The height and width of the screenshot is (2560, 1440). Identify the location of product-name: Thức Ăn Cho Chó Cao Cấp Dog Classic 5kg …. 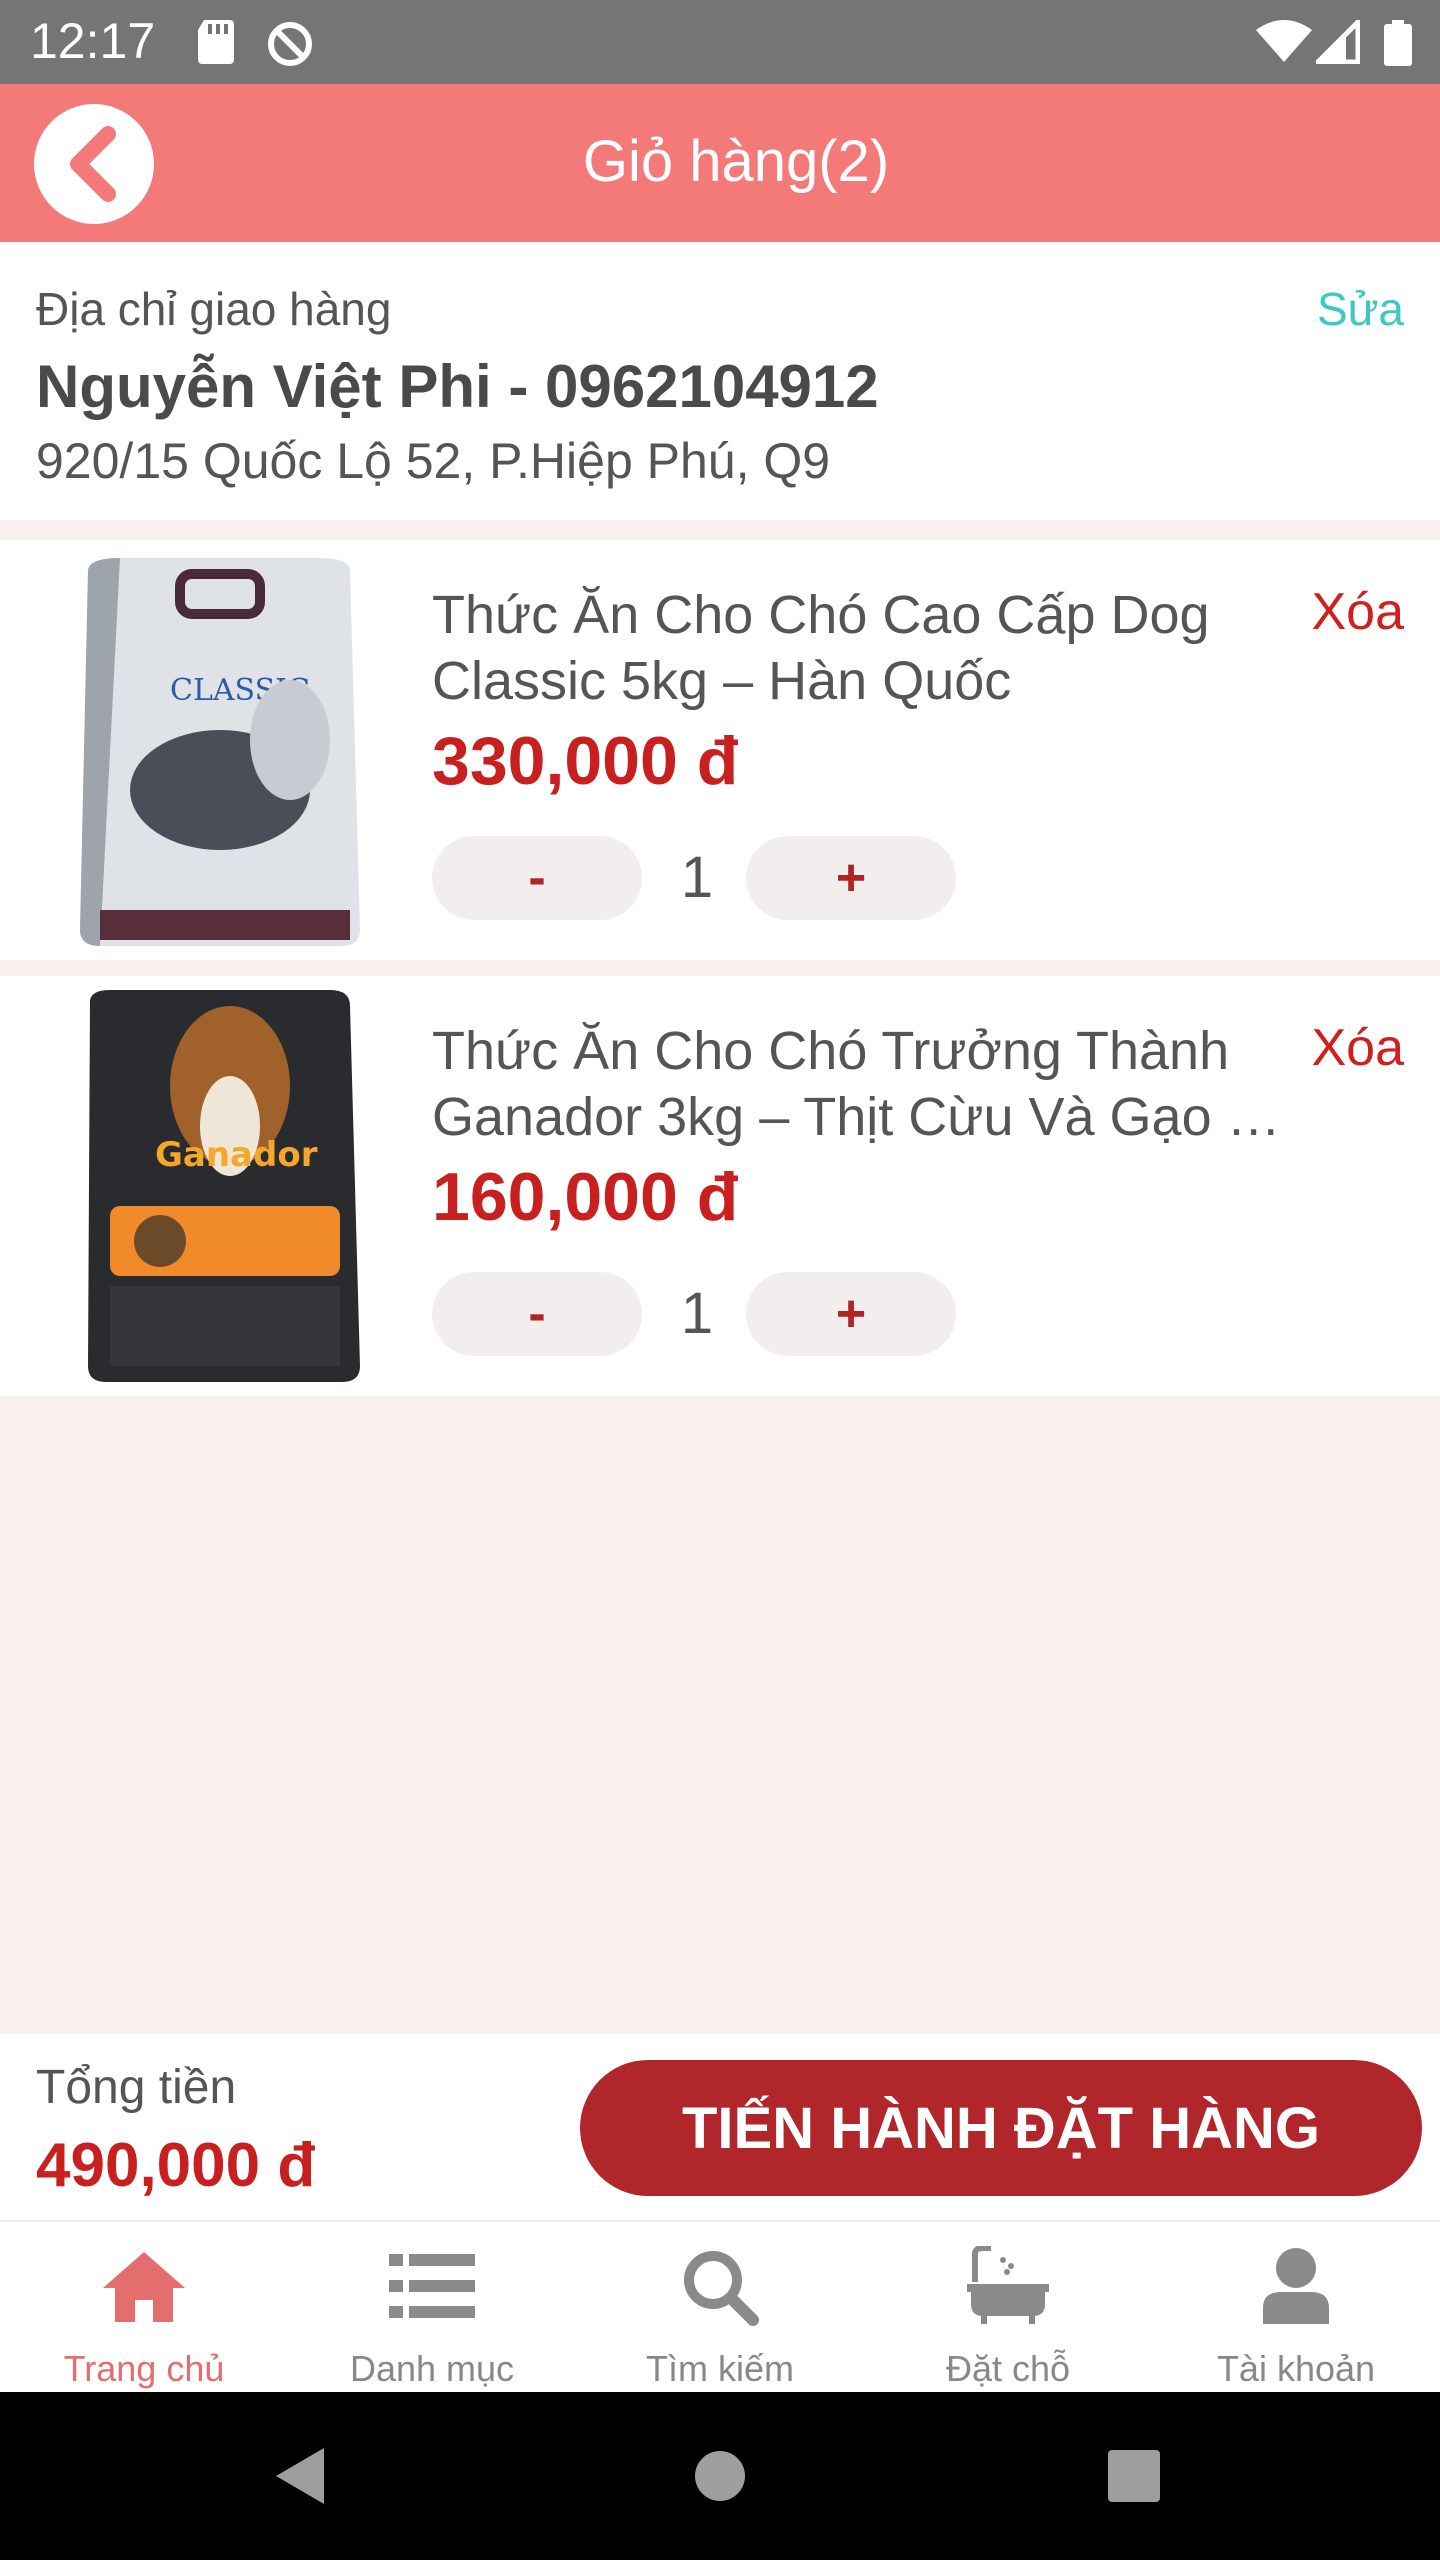
(857, 648).